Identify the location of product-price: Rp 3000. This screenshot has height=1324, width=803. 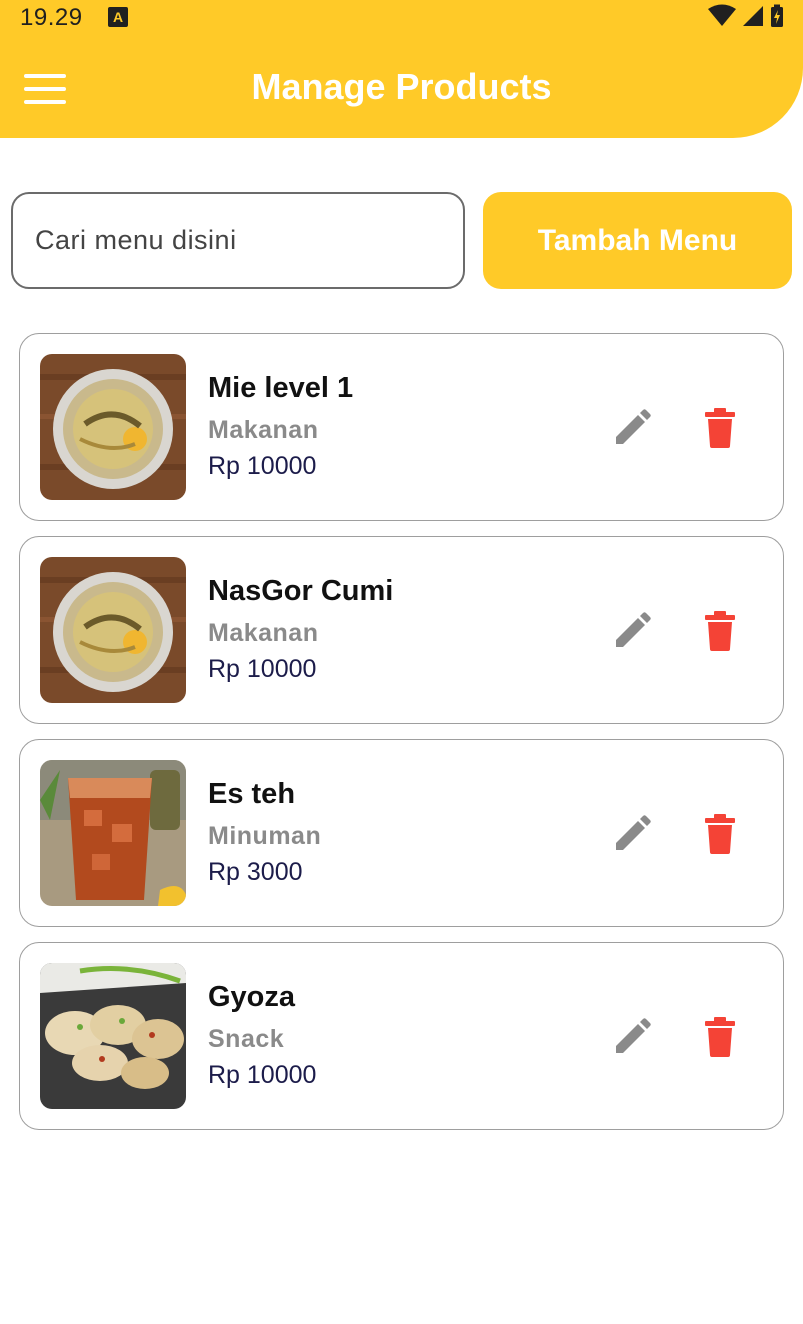
(255, 872).